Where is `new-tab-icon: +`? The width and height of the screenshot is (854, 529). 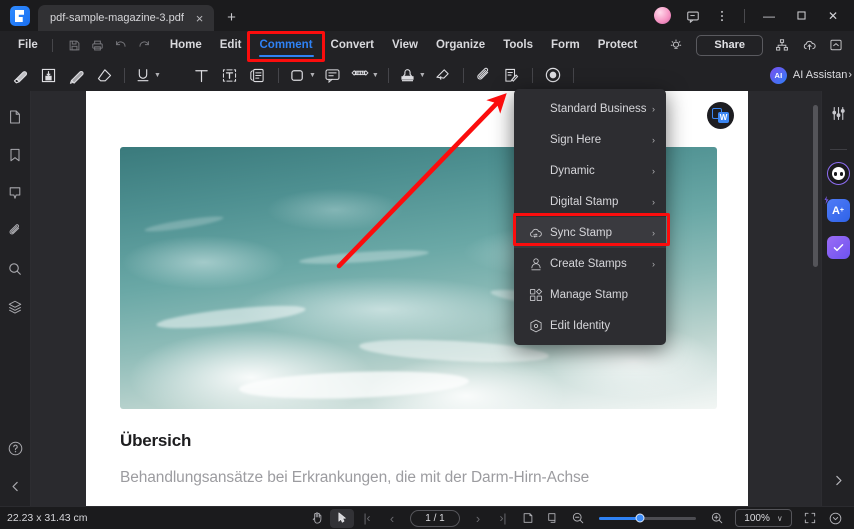 new-tab-icon: + is located at coordinates (231, 17).